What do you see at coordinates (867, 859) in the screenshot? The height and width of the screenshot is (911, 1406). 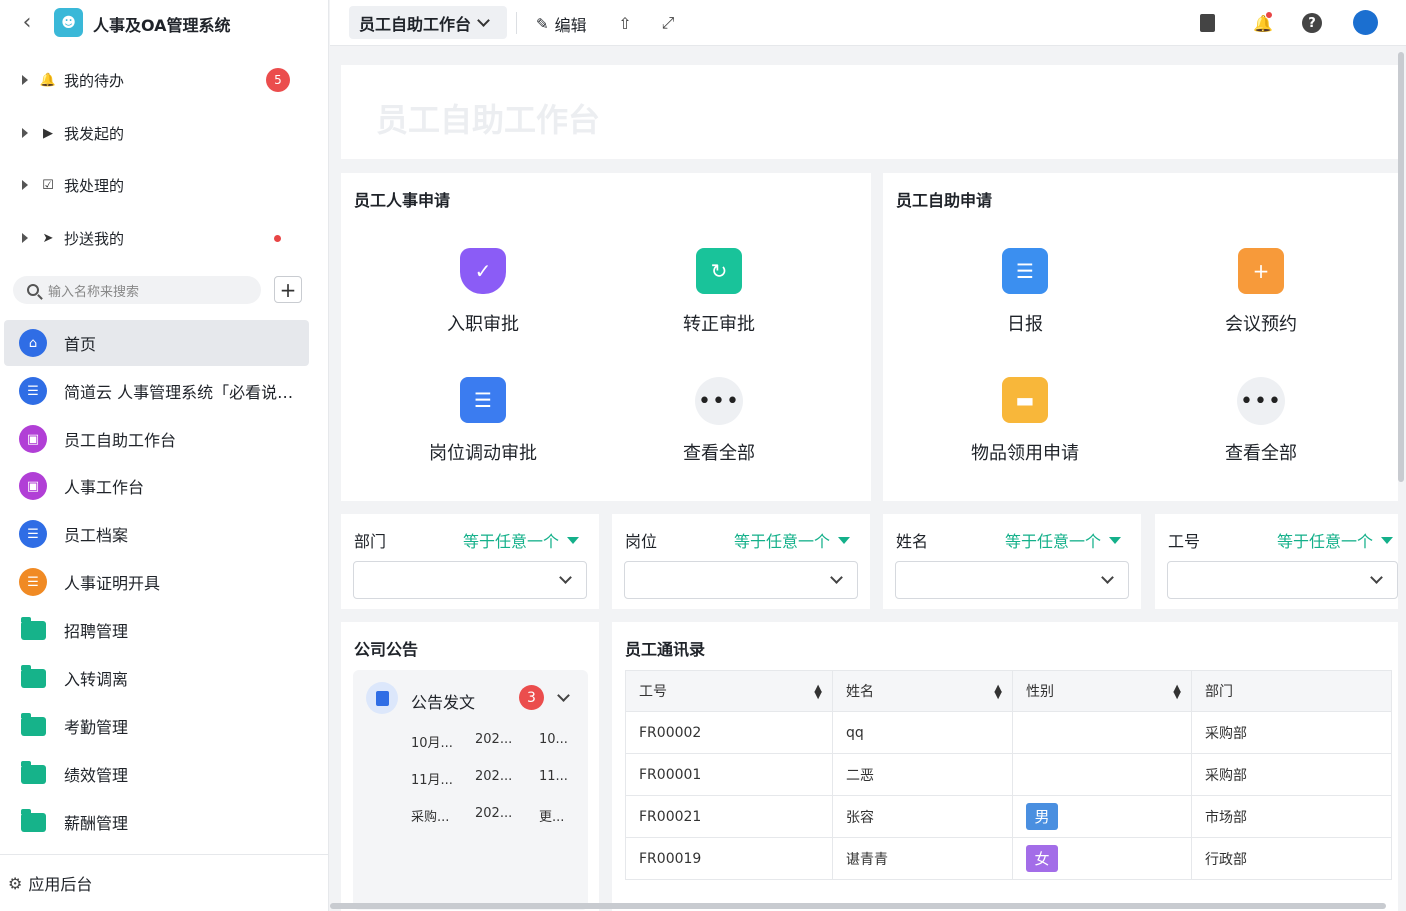 I see `cell-name-text: 谌青青` at bounding box center [867, 859].